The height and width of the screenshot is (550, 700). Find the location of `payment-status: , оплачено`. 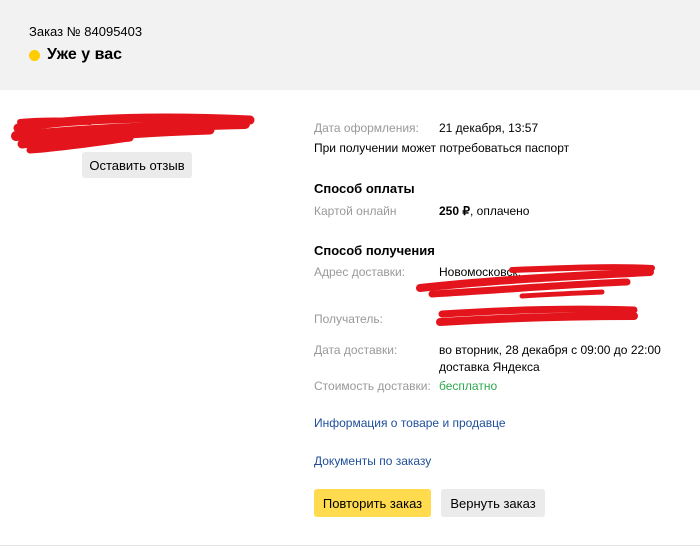

payment-status: , оплачено is located at coordinates (500, 211).